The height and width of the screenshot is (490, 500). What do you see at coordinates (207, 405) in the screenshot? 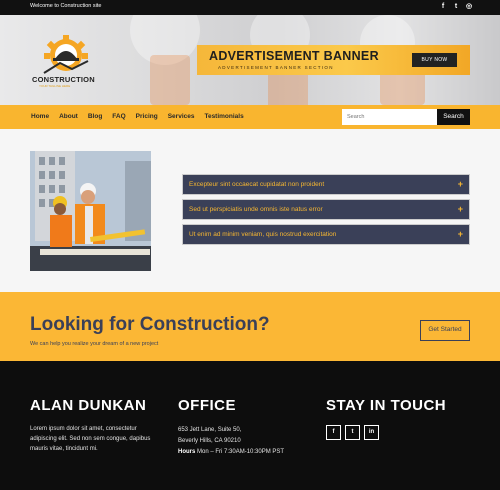
I see `footer-office-title: OFFICE` at bounding box center [207, 405].